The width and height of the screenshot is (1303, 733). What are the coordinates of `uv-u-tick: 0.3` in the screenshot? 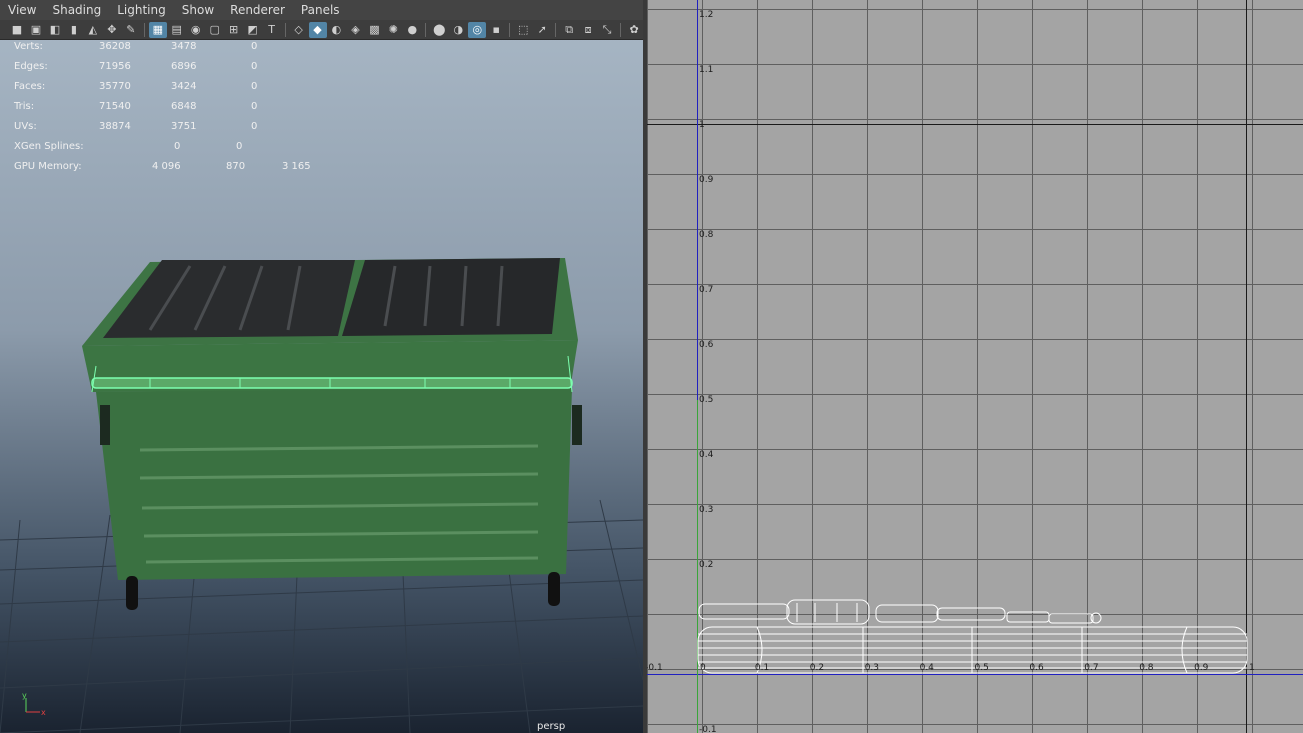 It's located at (872, 668).